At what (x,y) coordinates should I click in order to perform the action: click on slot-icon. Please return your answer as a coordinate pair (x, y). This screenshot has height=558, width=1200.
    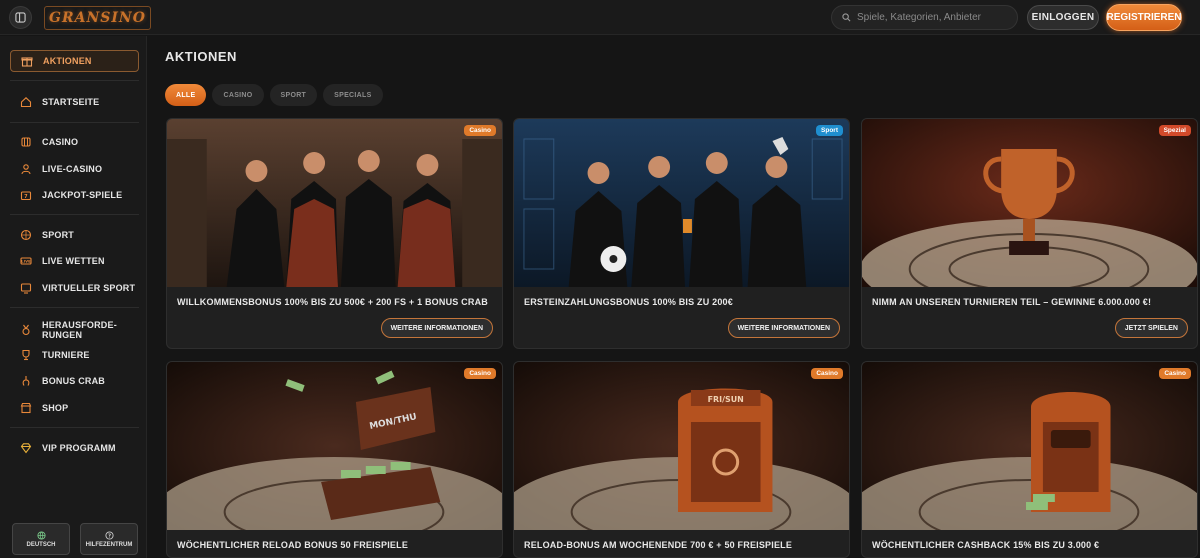
    Looking at the image, I should click on (26, 142).